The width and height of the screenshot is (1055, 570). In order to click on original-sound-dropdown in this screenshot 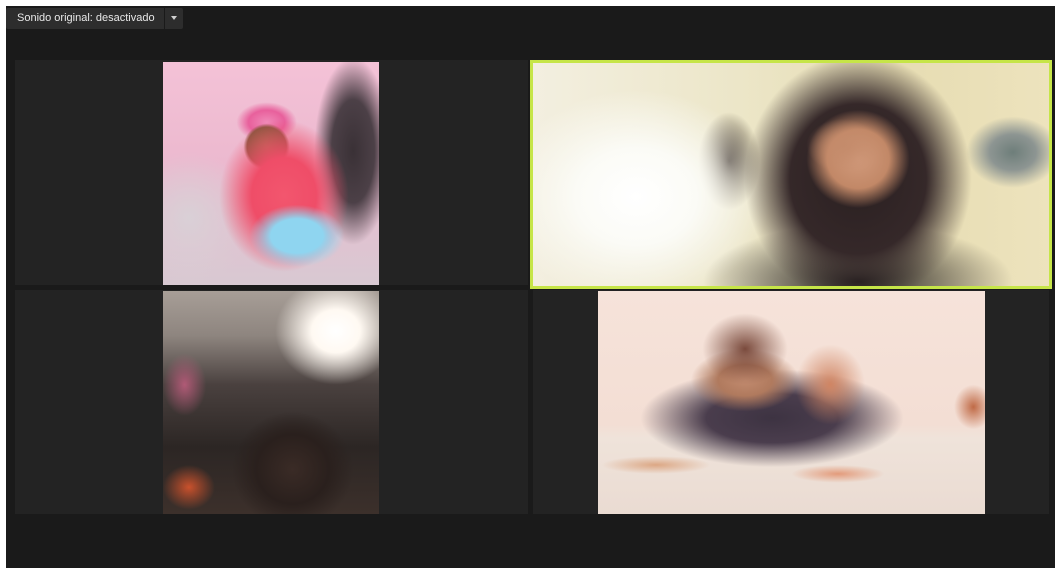, I will do `click(173, 18)`.